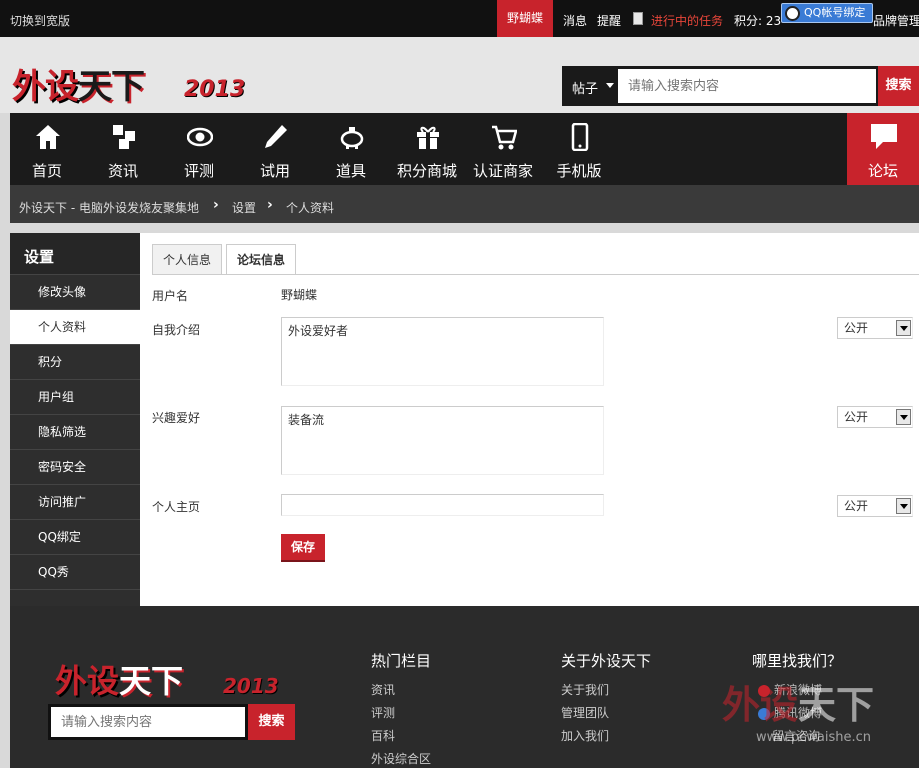  Describe the element at coordinates (638, 18) in the screenshot. I see `task-icon` at that location.